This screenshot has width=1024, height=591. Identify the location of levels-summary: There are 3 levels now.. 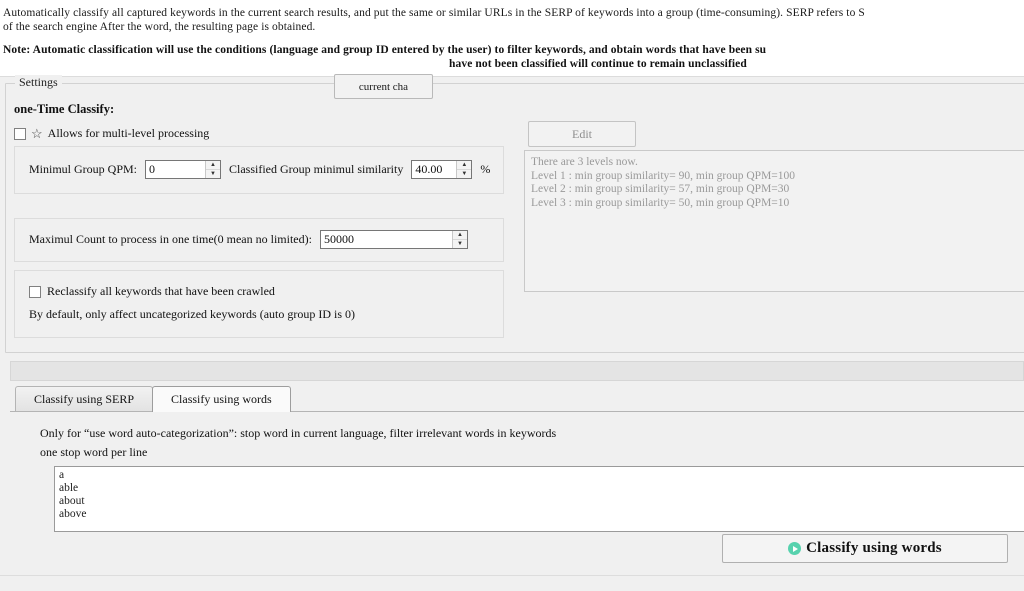
(584, 162).